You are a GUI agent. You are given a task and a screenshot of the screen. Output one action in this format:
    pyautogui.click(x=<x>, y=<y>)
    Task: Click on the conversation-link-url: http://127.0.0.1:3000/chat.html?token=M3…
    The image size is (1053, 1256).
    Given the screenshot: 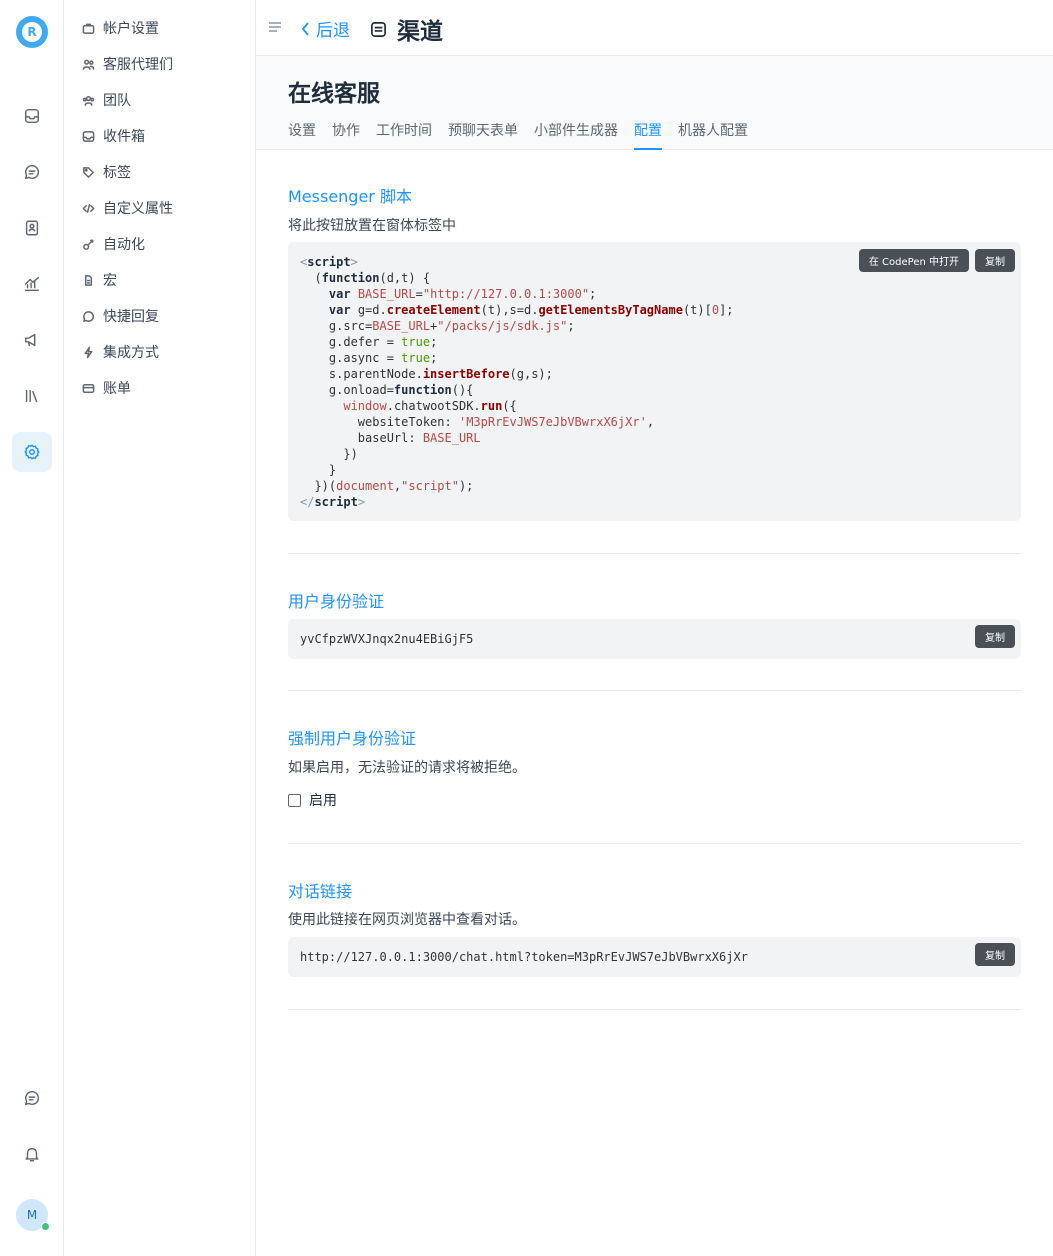 What is the action you would take?
    pyautogui.click(x=524, y=957)
    